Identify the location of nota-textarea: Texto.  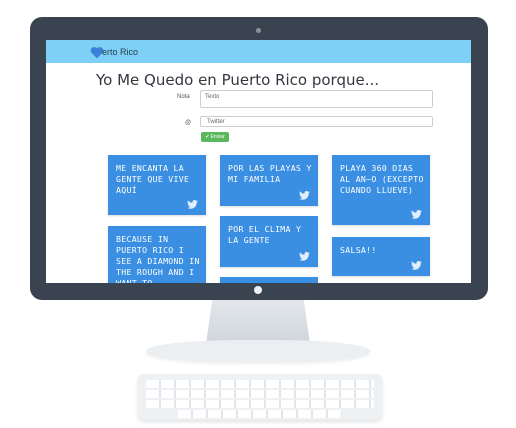
(316, 99).